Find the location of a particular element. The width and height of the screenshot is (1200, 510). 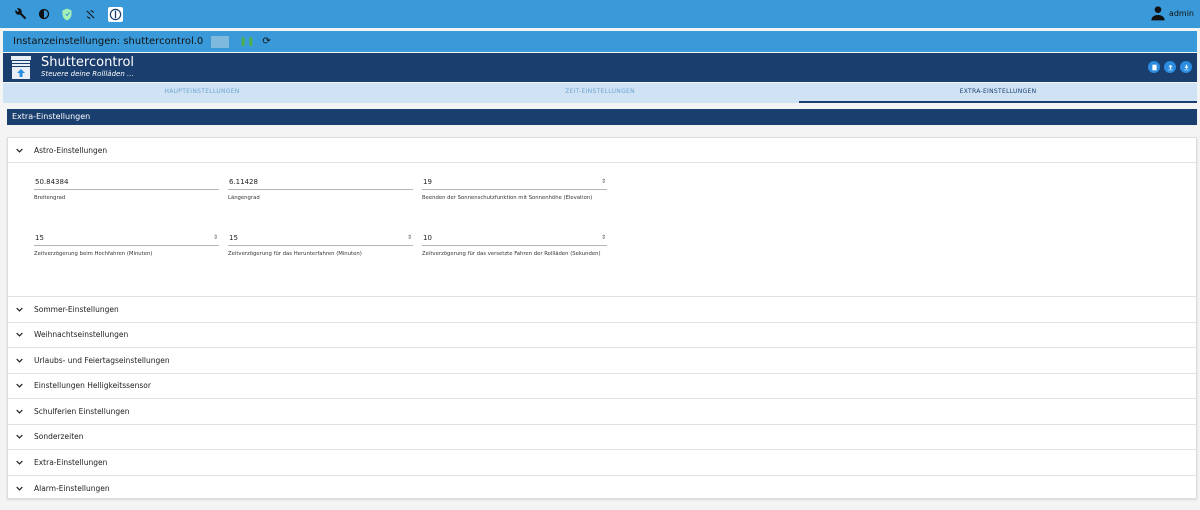

latitude-label: Breitengrad is located at coordinates (50, 198).